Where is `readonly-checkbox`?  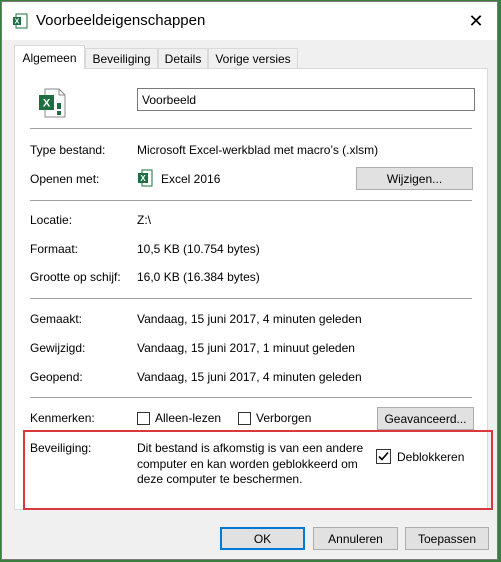
readonly-checkbox is located at coordinates (143, 418).